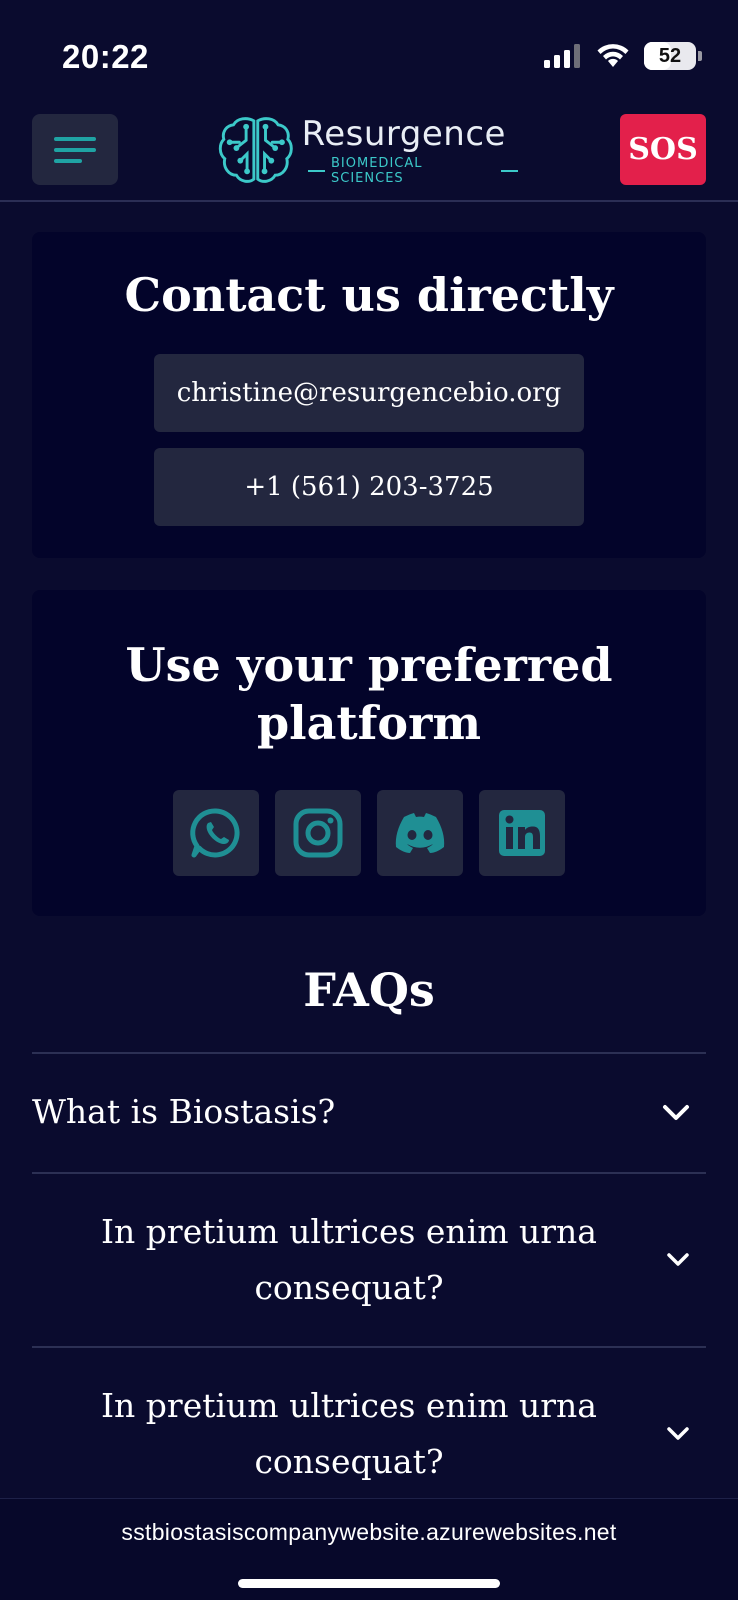  I want to click on email-button: christine@resurgencebio.org, so click(369, 393).